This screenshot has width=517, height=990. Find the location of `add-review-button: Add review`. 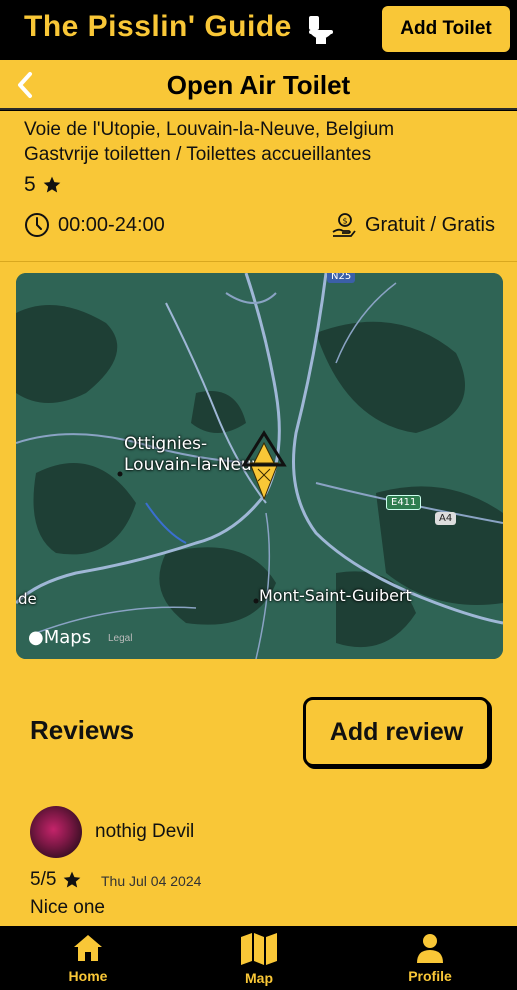

add-review-button: Add review is located at coordinates (396, 732).